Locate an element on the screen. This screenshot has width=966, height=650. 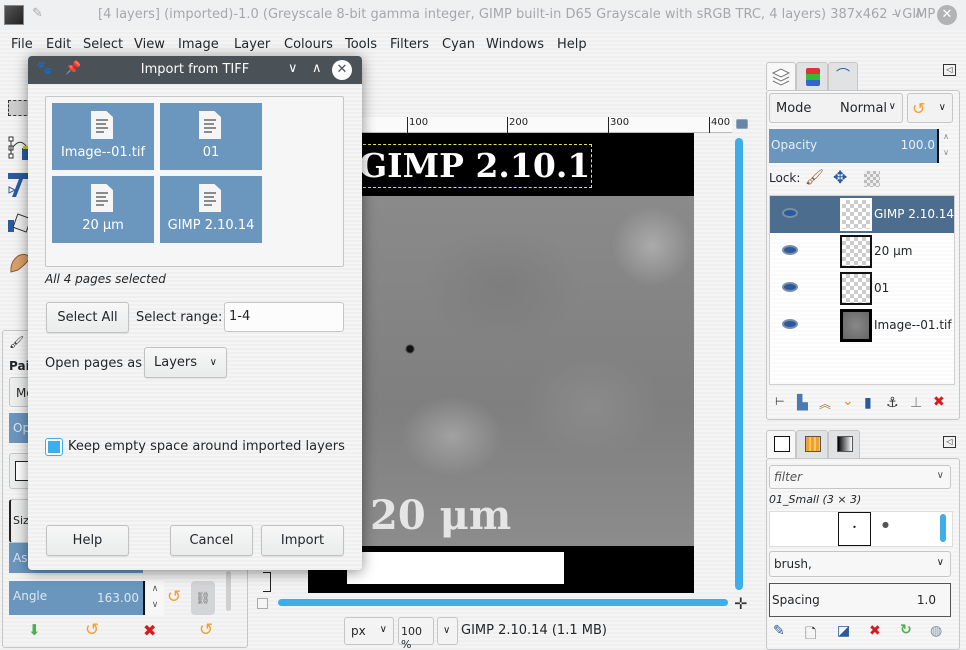
raise-layer-icon: ︽ is located at coordinates (825, 403).